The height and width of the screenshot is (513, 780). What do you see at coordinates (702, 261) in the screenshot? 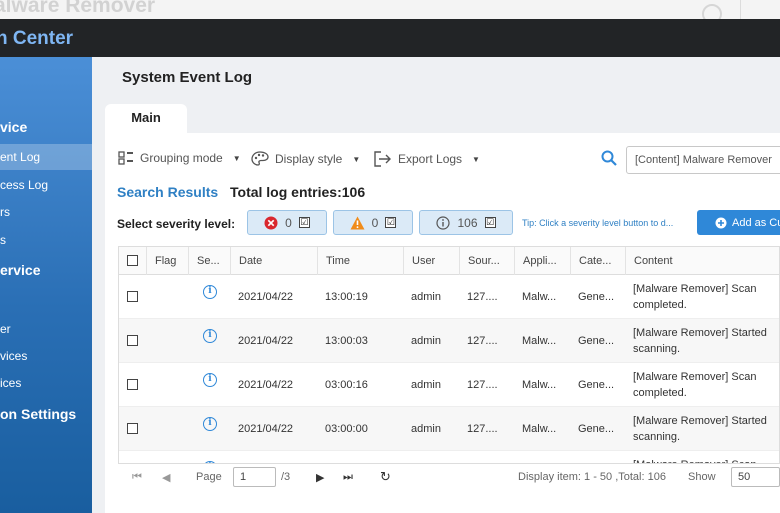
I see `column-content: Content` at bounding box center [702, 261].